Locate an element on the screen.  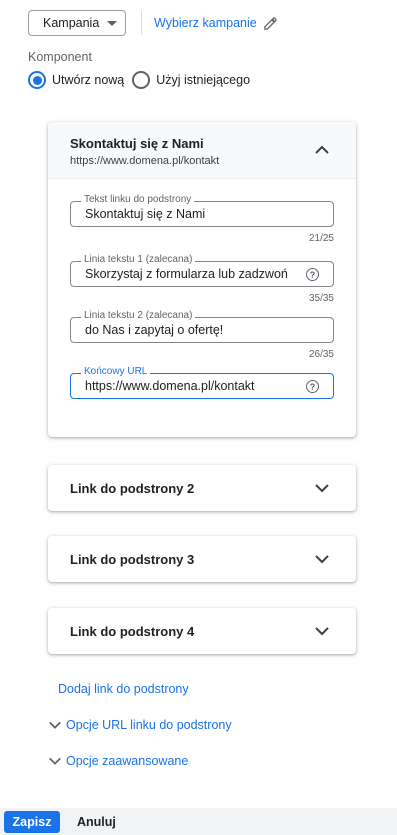
sitelink-card-4-title: Link do podstrony 4 is located at coordinates (132, 631).